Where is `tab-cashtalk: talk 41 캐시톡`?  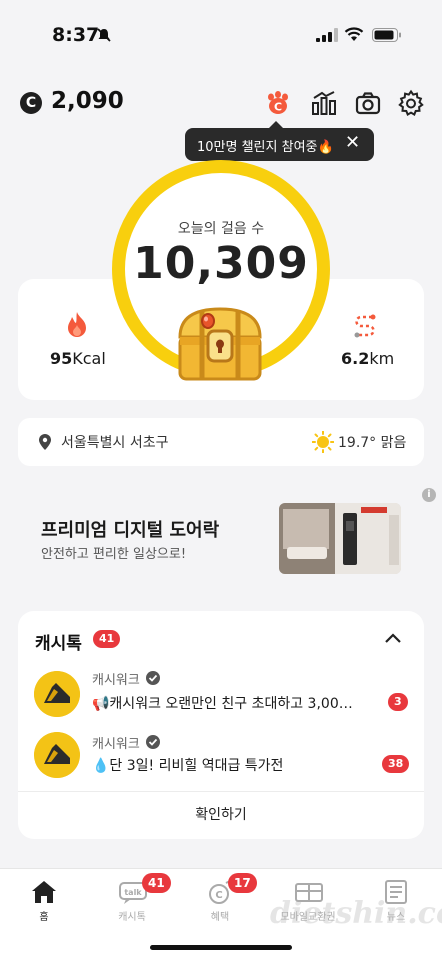
tab-cashtalk: talk 41 캐시톡 is located at coordinates (132, 899).